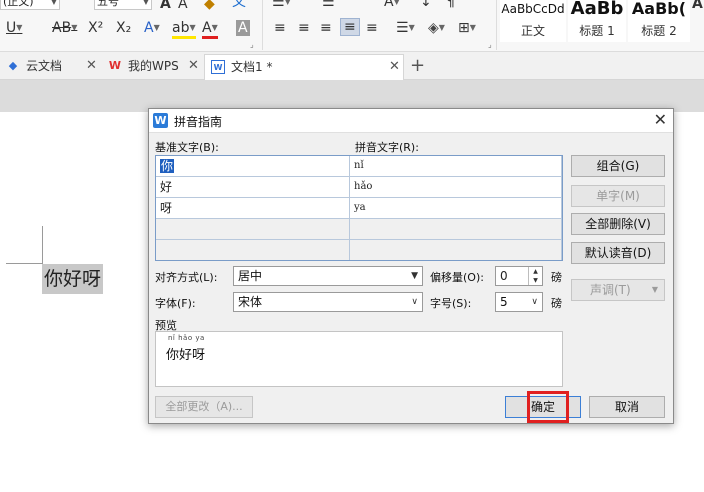 Image resolution: width=704 pixels, height=492 pixels. Describe the element at coordinates (456, 229) in the screenshot. I see `ruby-text-cell` at that location.